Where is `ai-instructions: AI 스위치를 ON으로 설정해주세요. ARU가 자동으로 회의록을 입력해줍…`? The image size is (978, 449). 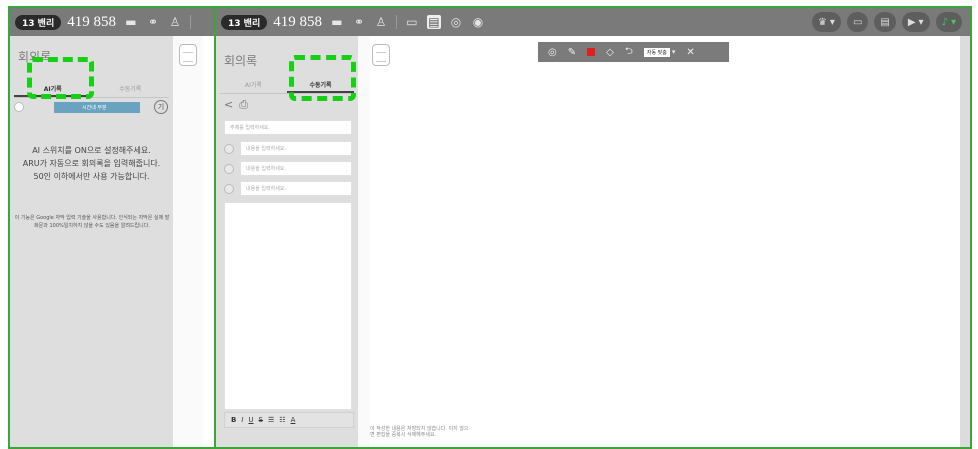 ai-instructions: AI 스위치를 ON으로 설정해주세요. ARU가 자동으로 회의록을 입력해줍… is located at coordinates (91, 163).